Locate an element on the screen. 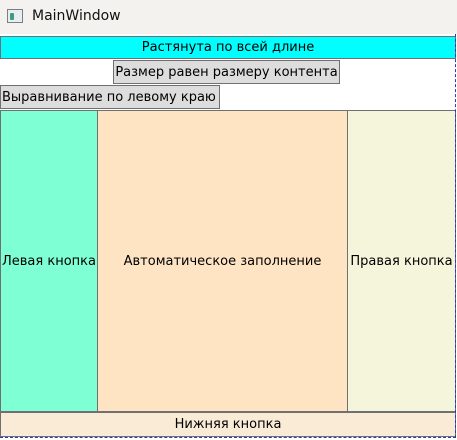 The height and width of the screenshot is (440, 457). stretch-button: Растянута по всей длине is located at coordinates (228, 47).